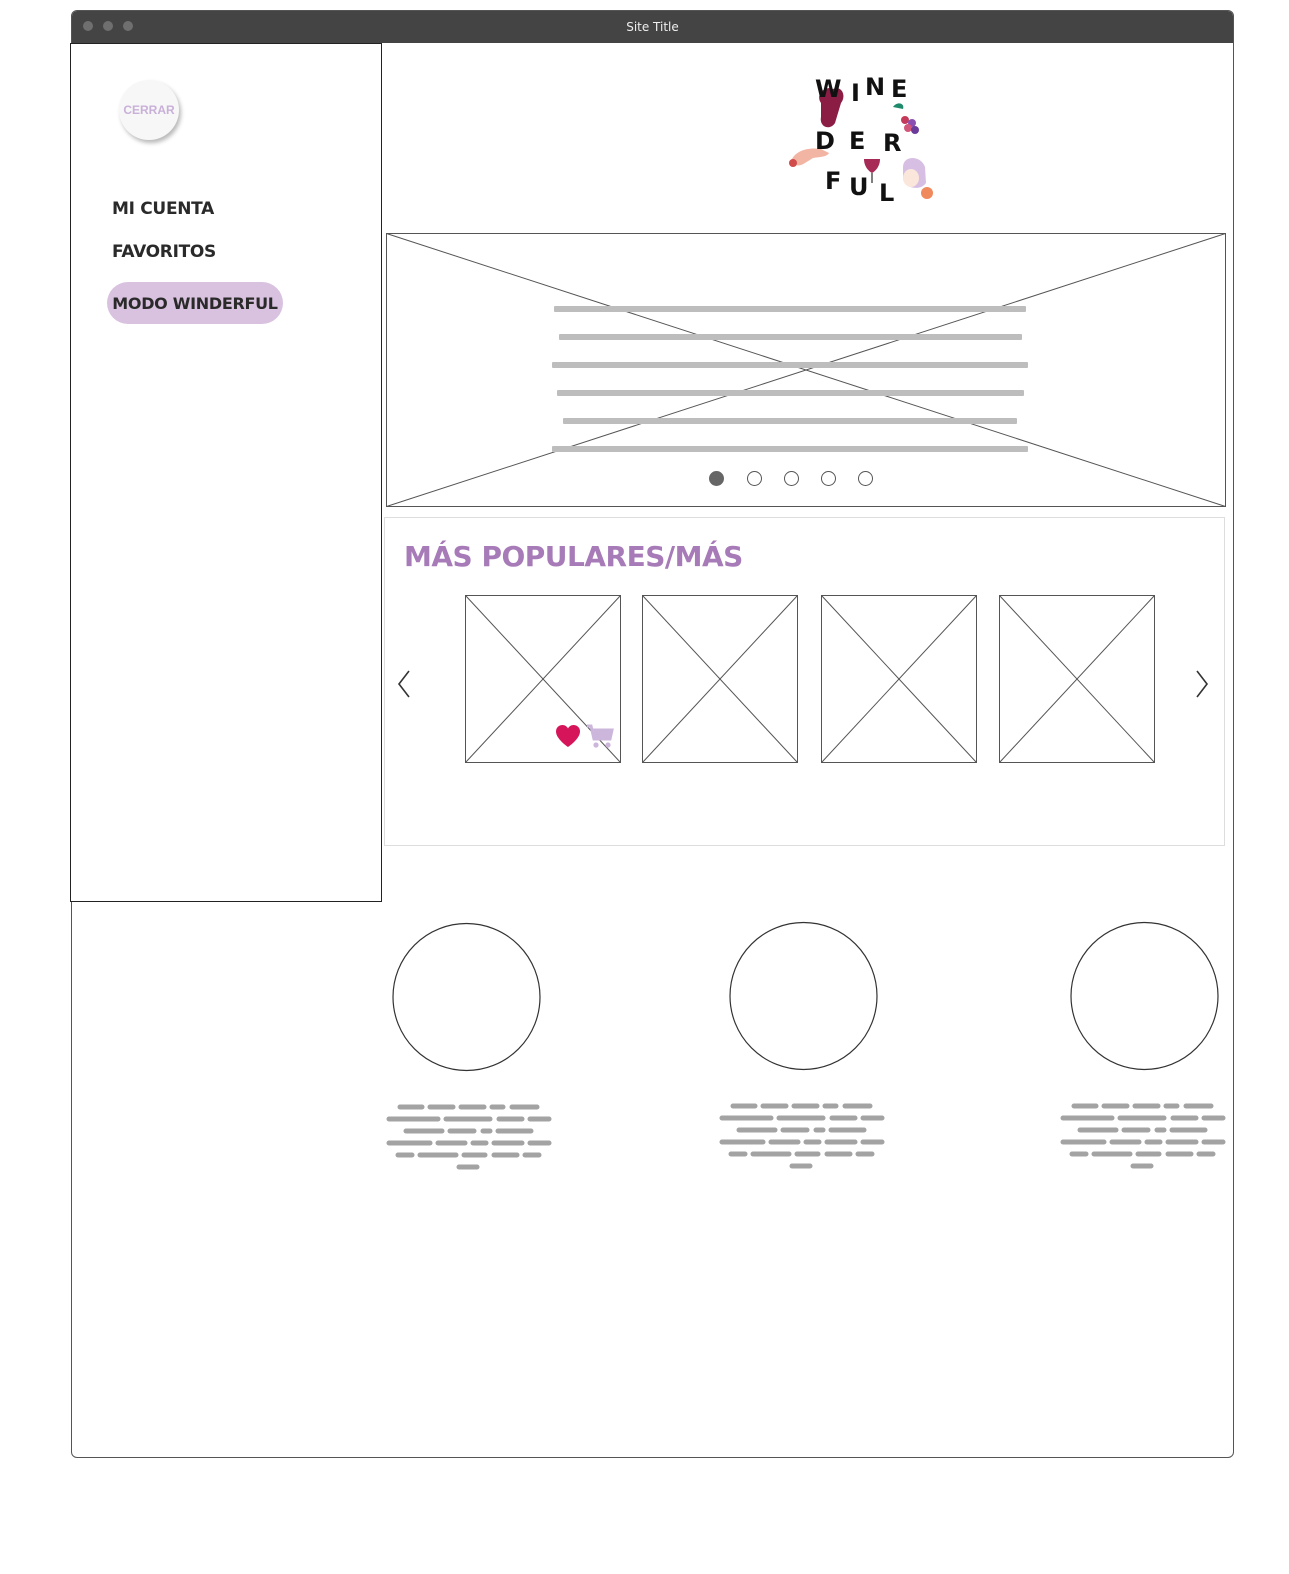 This screenshot has height=1574, width=1289. Describe the element at coordinates (857, 141) in the screenshot. I see `logo-letter-e2: E` at that location.